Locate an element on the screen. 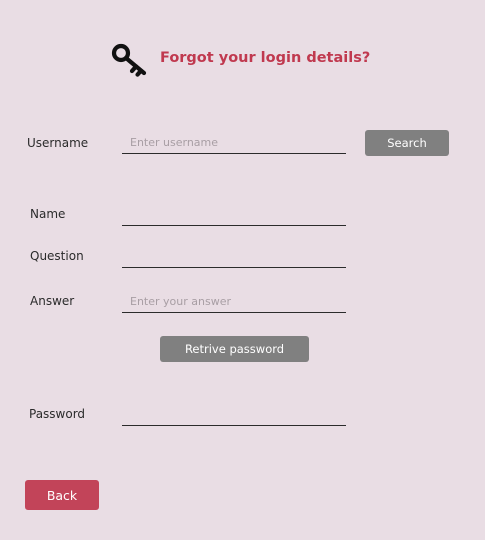 The width and height of the screenshot is (485, 540). key-icon is located at coordinates (129, 60).